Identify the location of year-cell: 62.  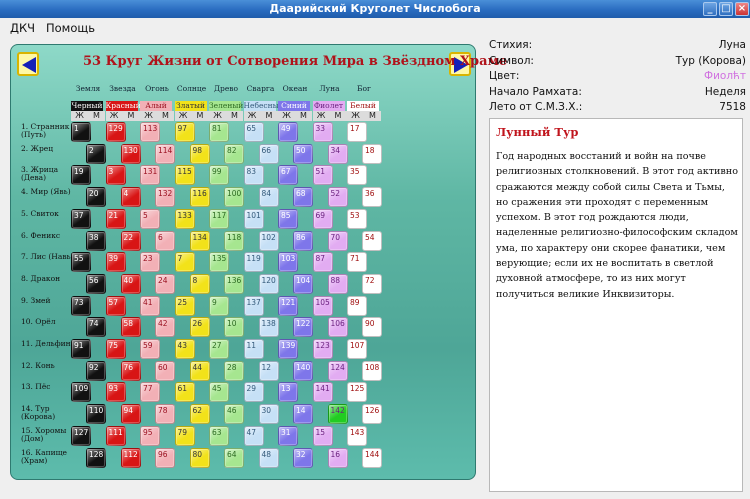
(199, 414).